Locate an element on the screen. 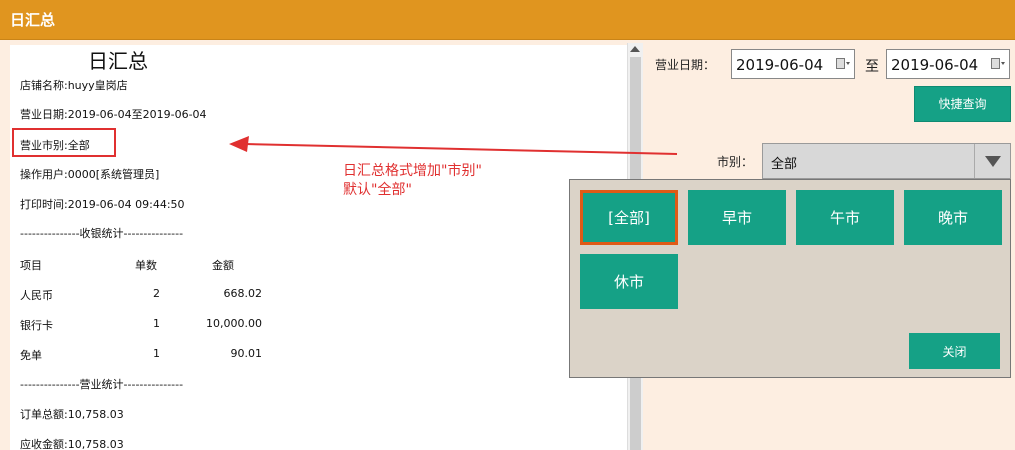  market-option-noon: 午市 is located at coordinates (845, 217).